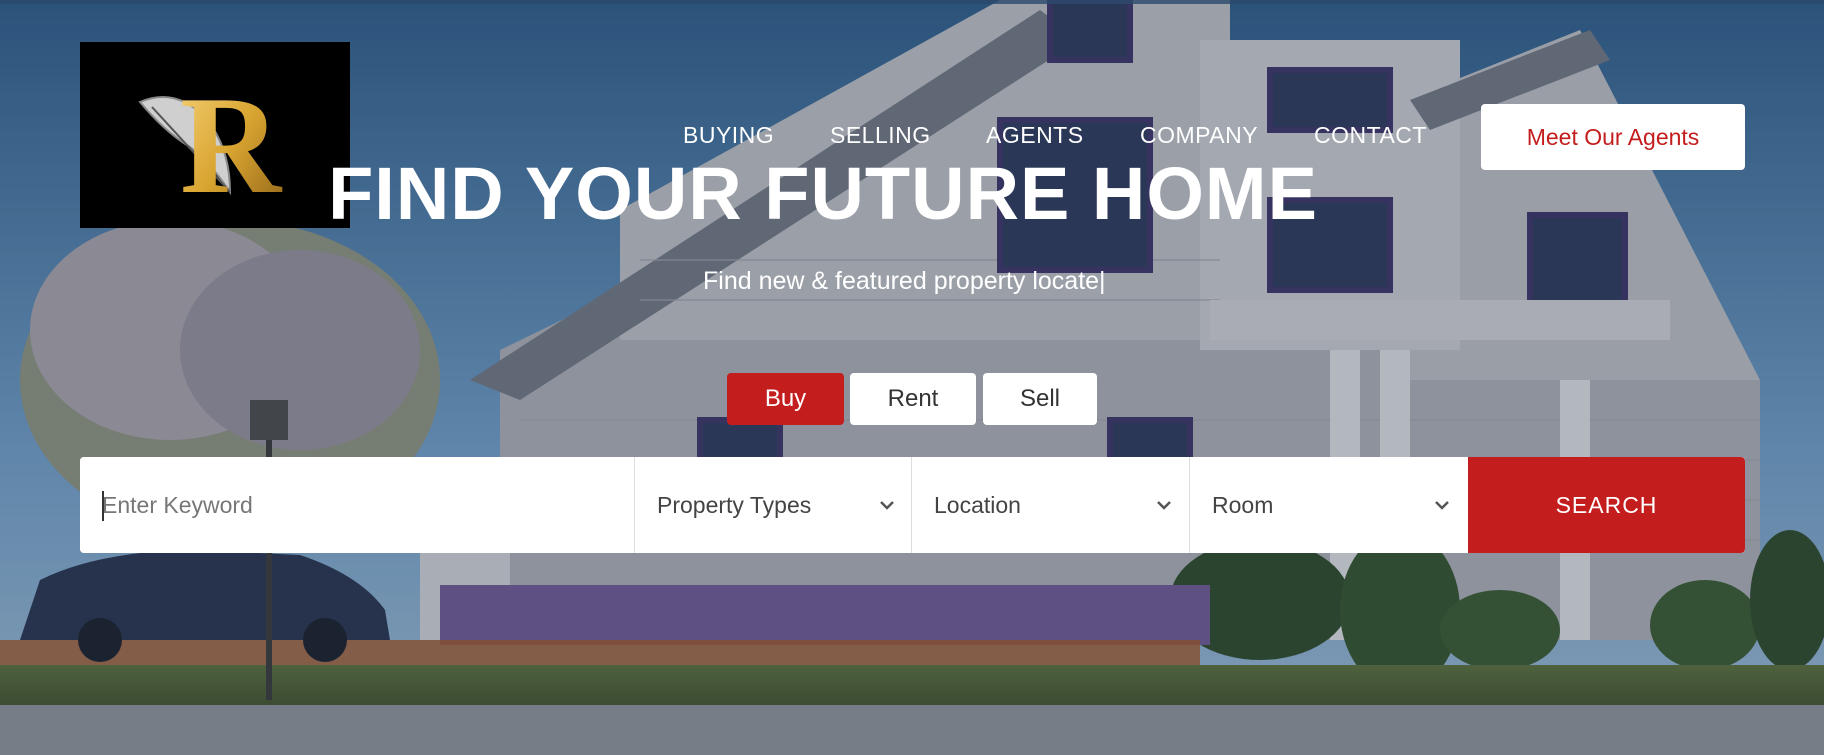 This screenshot has height=755, width=1824. What do you see at coordinates (1243, 505) in the screenshot?
I see `room-label: Room` at bounding box center [1243, 505].